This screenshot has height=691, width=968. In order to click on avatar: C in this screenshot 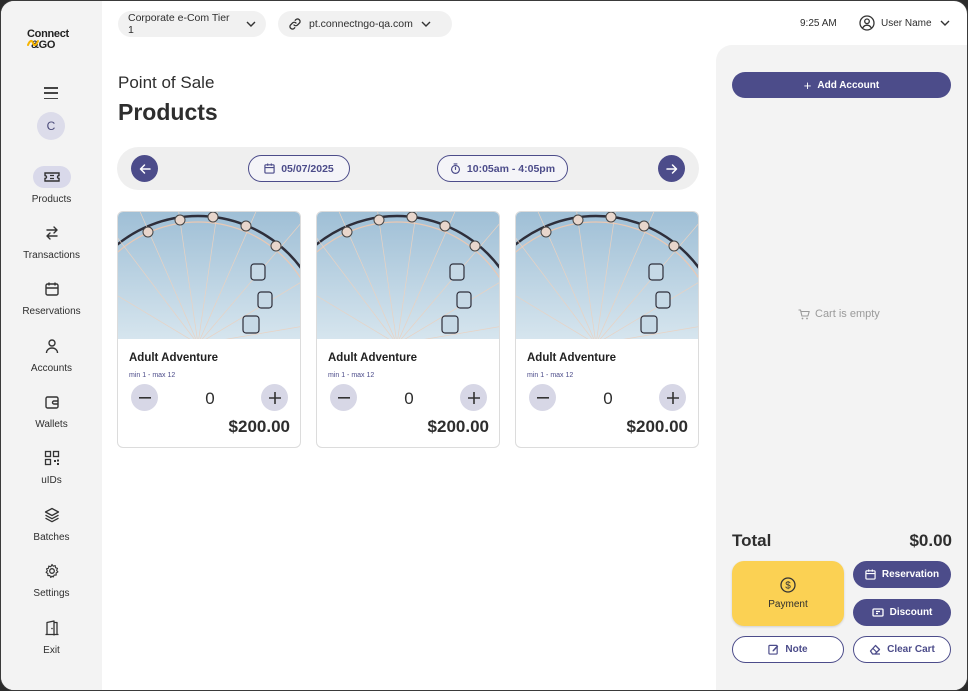, I will do `click(51, 126)`.